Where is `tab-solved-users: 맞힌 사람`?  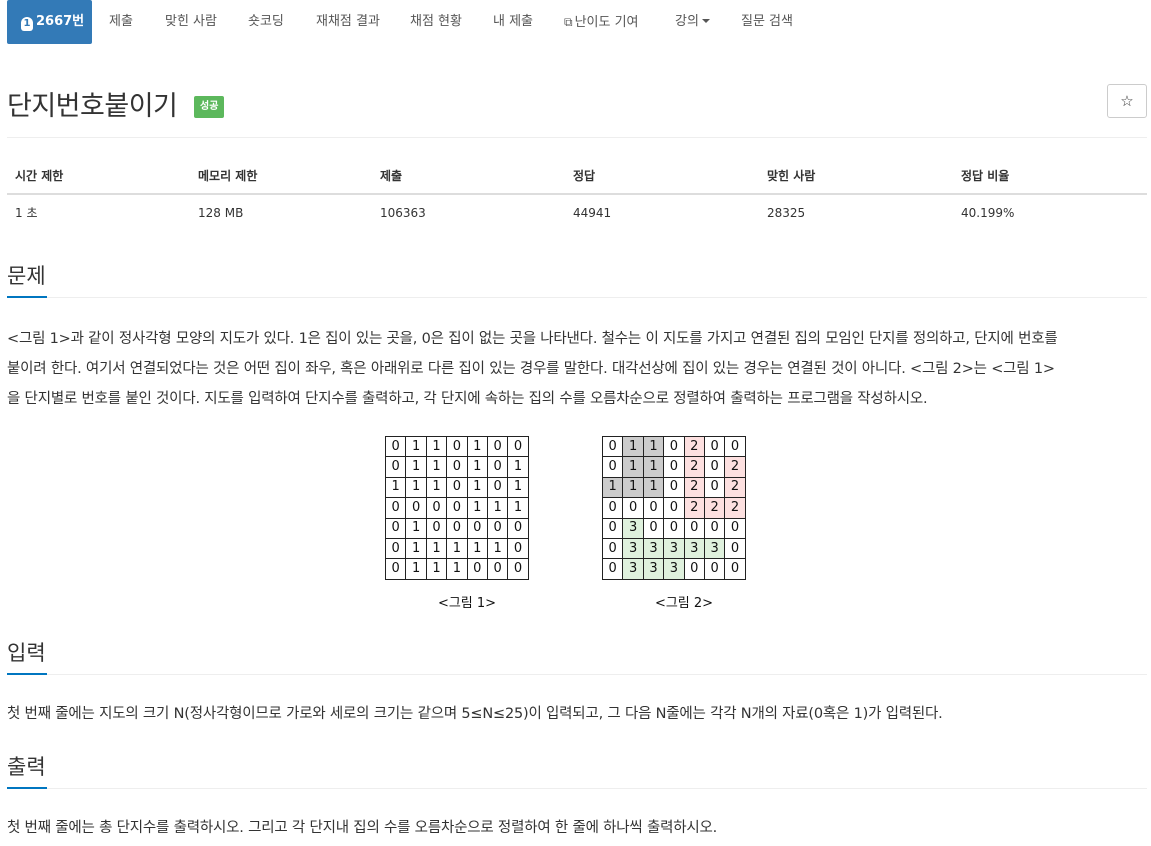 tab-solved-users: 맞힌 사람 is located at coordinates (191, 22).